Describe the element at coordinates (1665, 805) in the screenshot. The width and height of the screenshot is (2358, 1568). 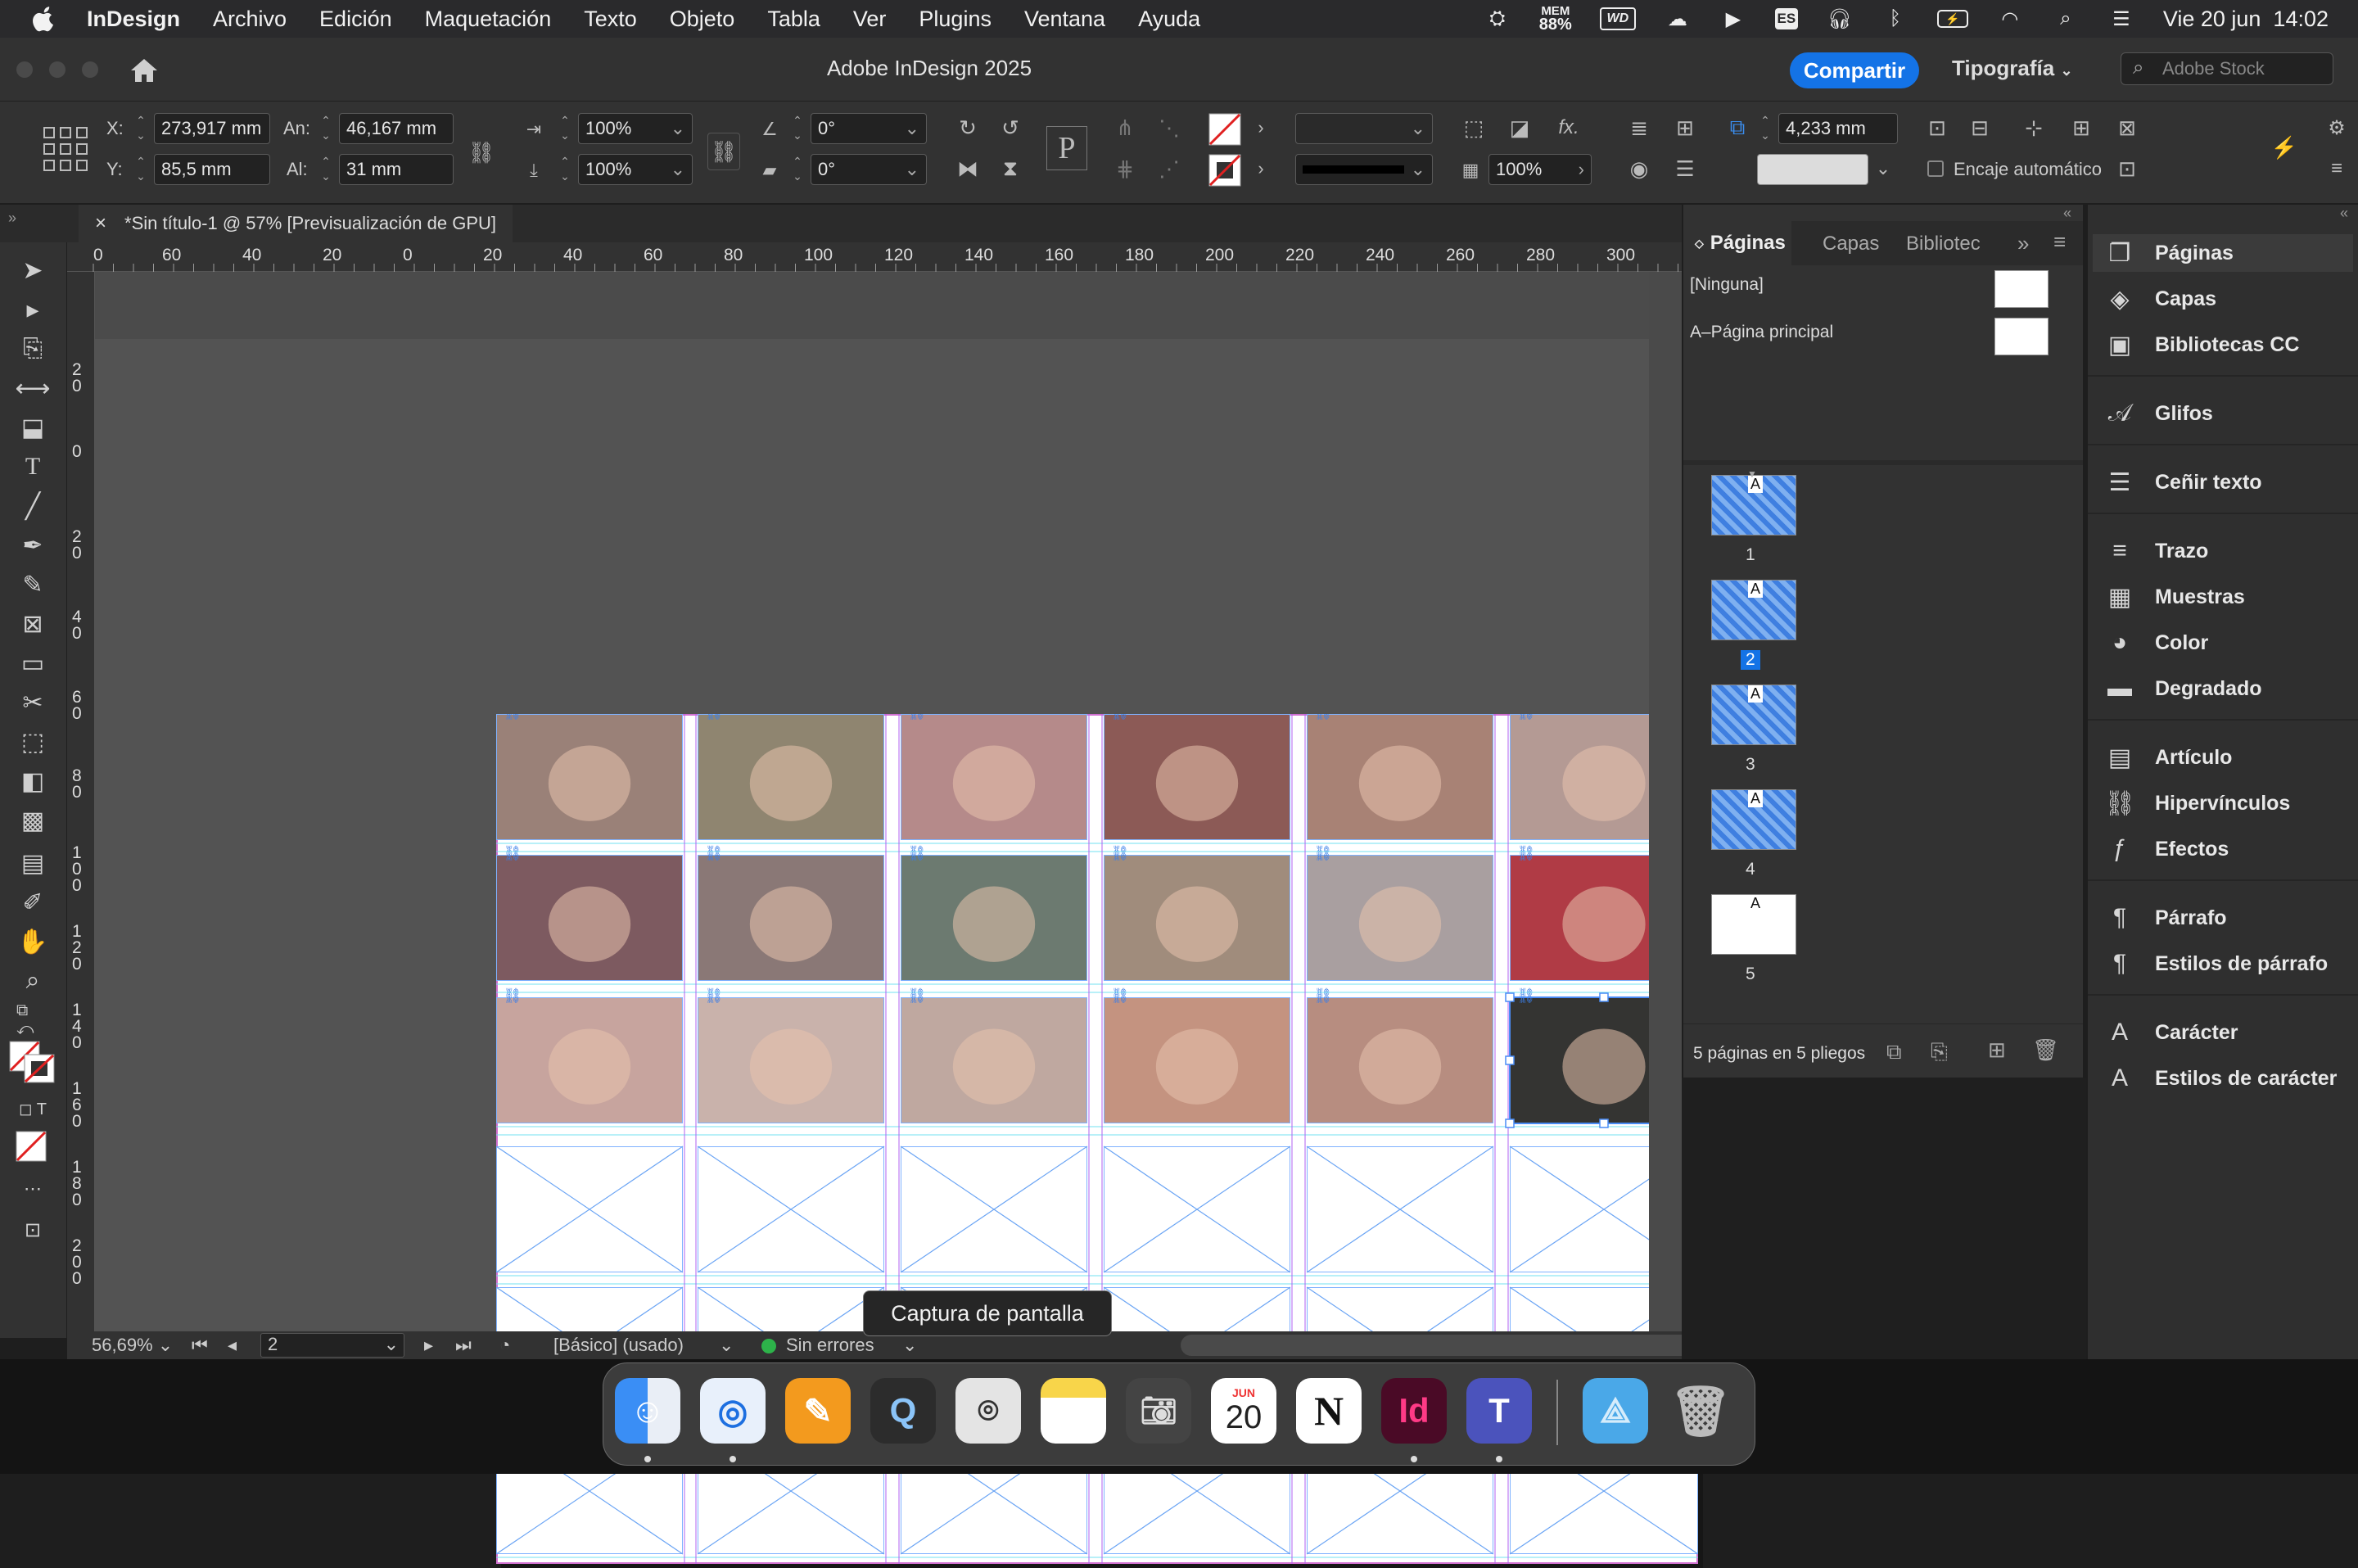
I see `vertical-scrollbar` at that location.